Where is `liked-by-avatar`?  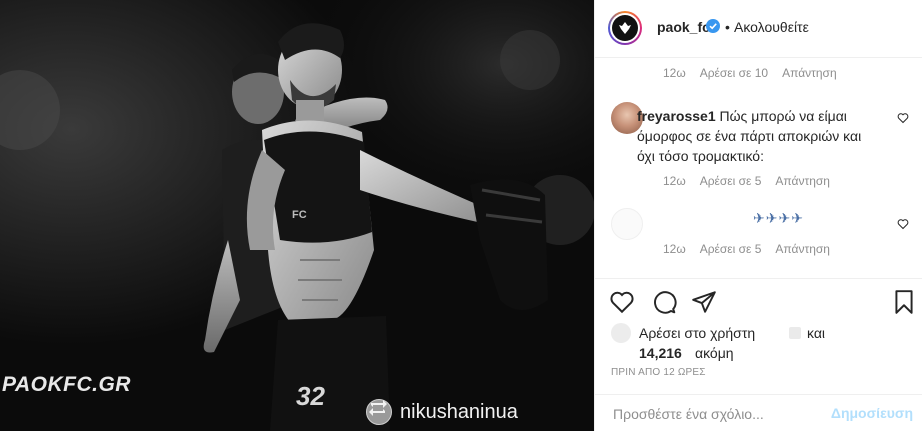 liked-by-avatar is located at coordinates (621, 333).